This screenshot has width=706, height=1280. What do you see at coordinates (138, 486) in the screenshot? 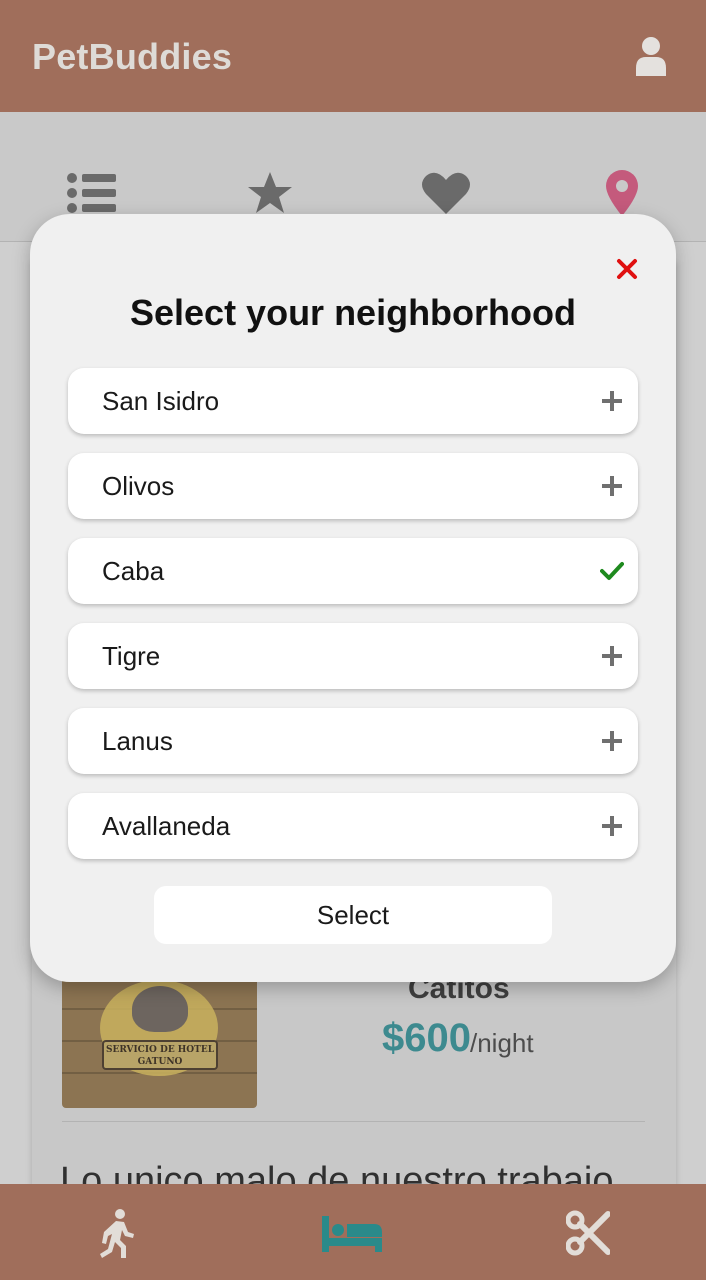
I see `option-label: Olivos` at bounding box center [138, 486].